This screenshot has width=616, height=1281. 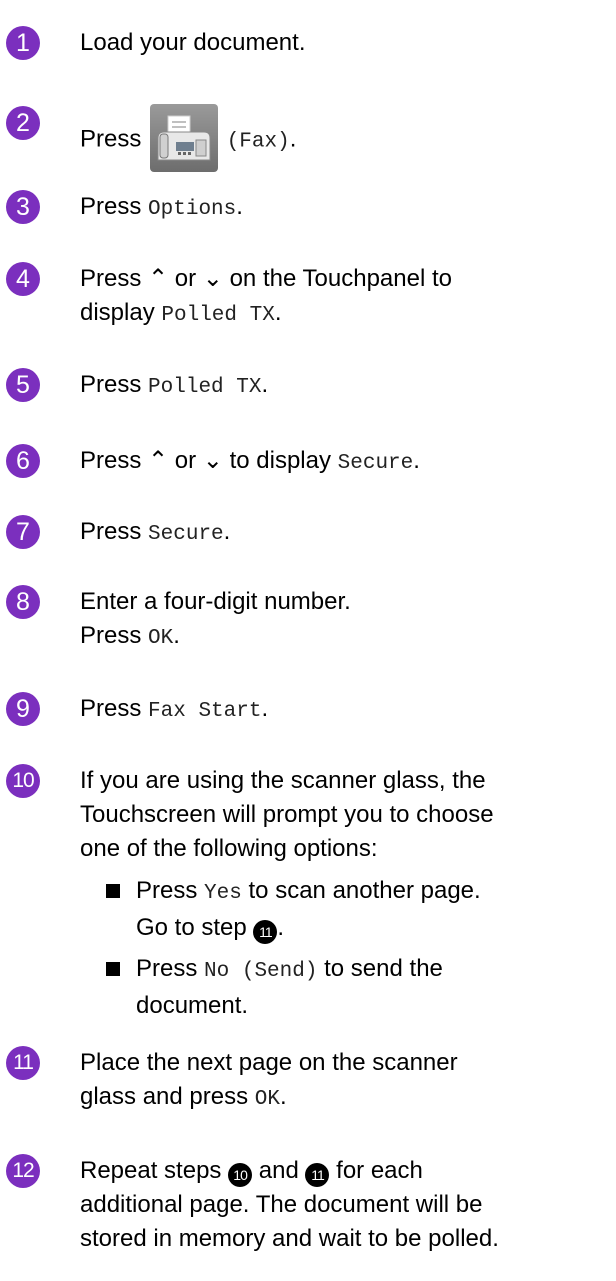 What do you see at coordinates (23, 207) in the screenshot?
I see `step-number-badge: 3` at bounding box center [23, 207].